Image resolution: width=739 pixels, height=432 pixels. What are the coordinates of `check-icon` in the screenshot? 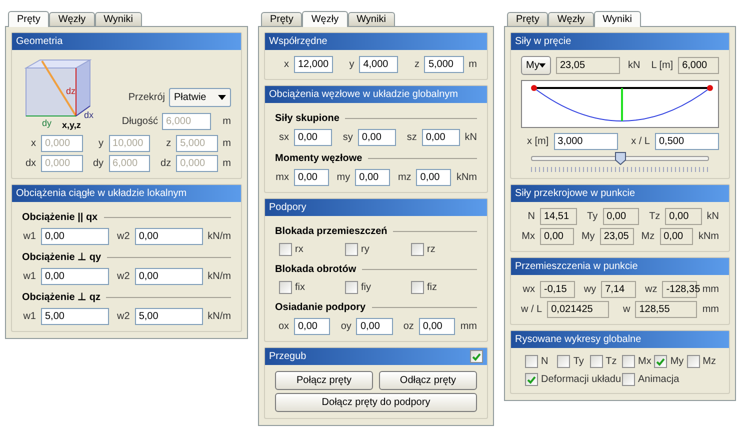 It's located at (661, 362).